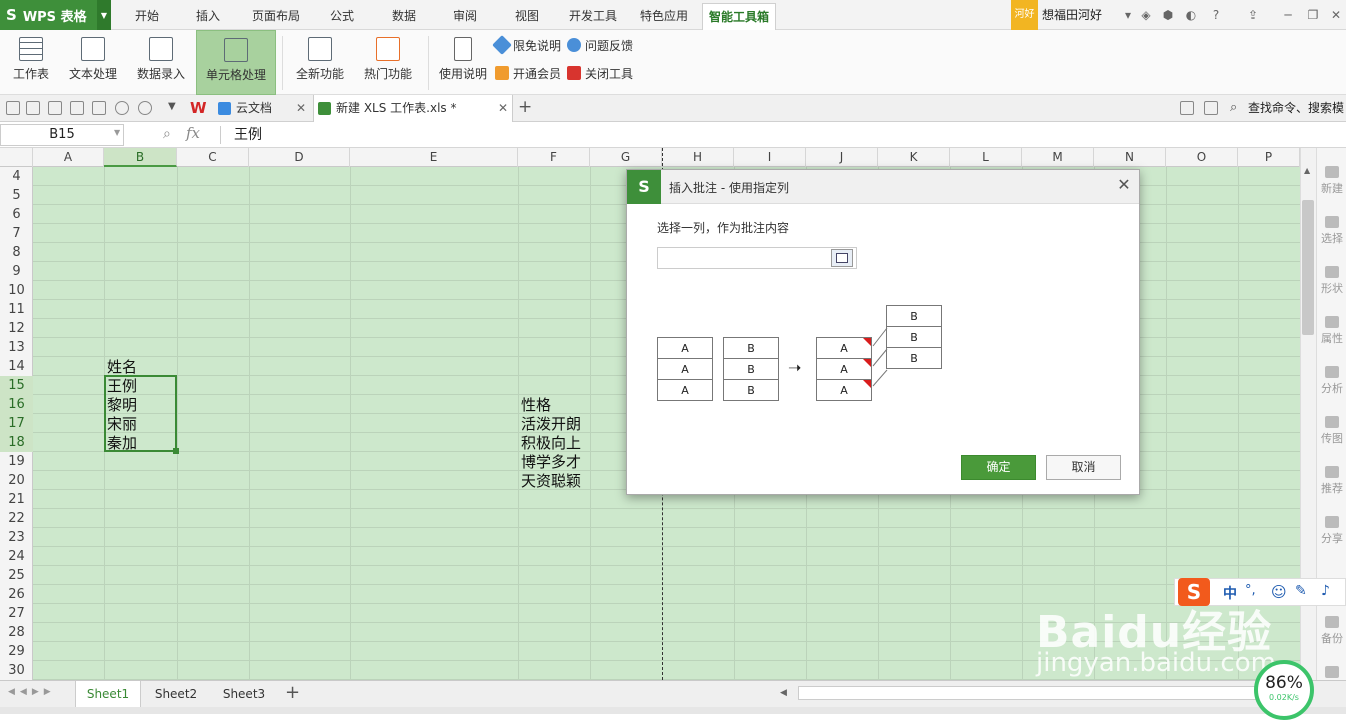 The height and width of the screenshot is (720, 1346). Describe the element at coordinates (16, 195) in the screenshot. I see `row-header: 5` at that location.